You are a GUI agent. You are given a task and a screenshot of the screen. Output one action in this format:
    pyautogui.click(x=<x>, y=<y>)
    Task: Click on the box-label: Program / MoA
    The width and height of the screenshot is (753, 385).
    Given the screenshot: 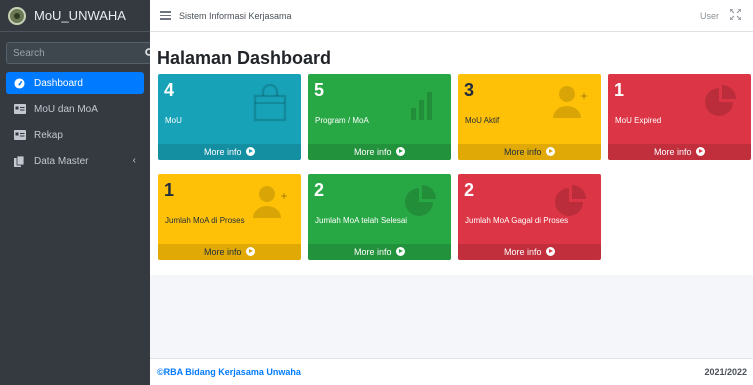 What is the action you would take?
    pyautogui.click(x=342, y=120)
    